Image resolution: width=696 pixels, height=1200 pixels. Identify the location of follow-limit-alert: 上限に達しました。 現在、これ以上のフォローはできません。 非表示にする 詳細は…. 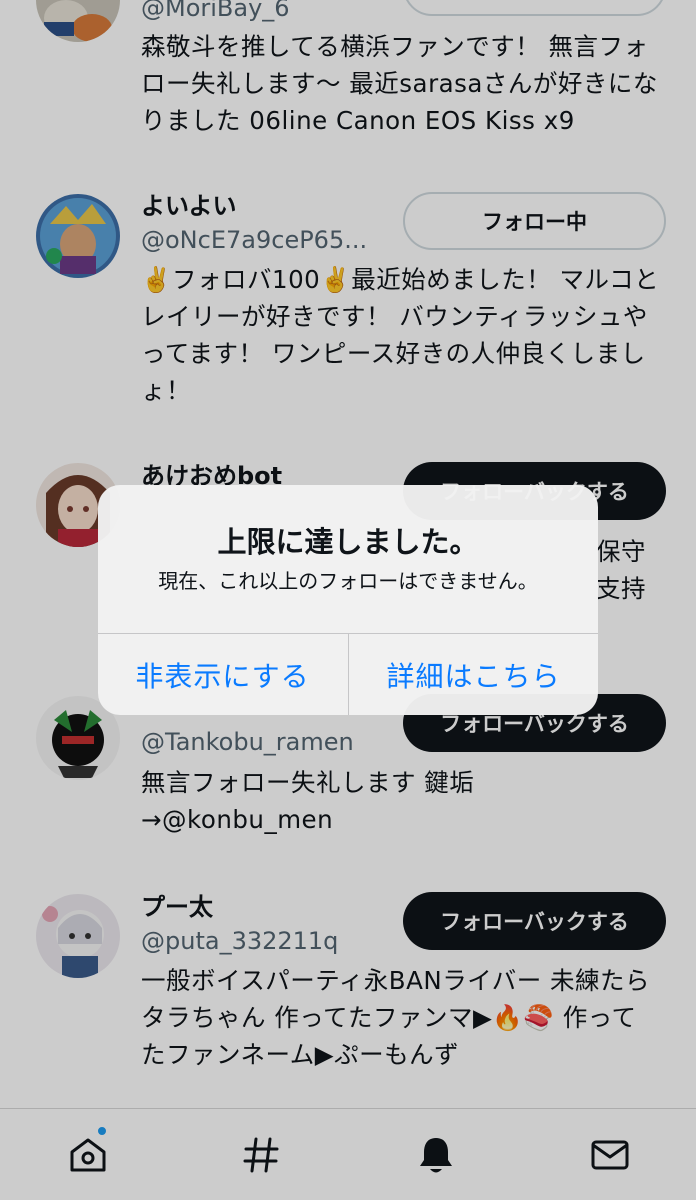
(348, 600).